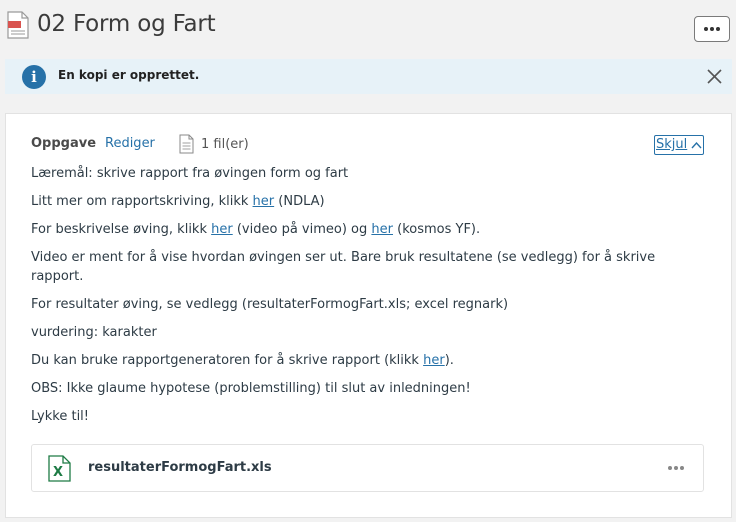 Image resolution: width=736 pixels, height=522 pixels. Describe the element at coordinates (714, 76) in the screenshot. I see `close-icon` at that location.